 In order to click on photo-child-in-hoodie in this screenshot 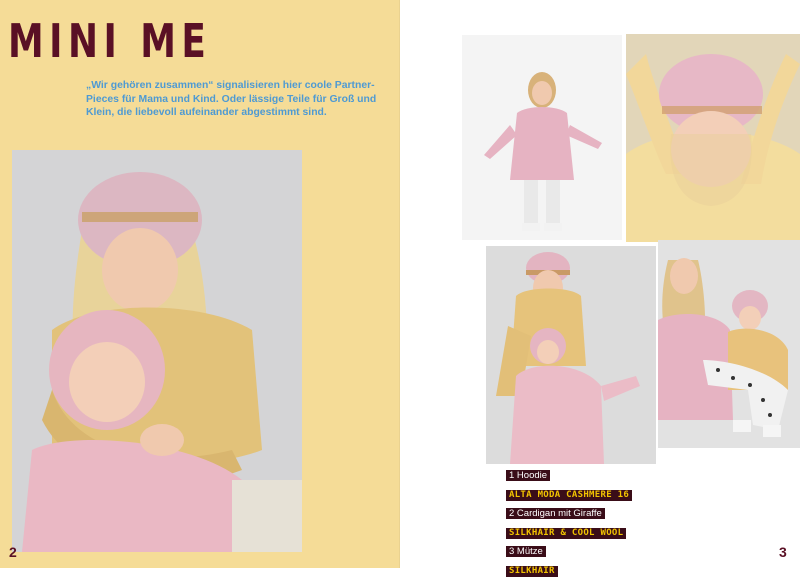, I will do `click(542, 137)`.